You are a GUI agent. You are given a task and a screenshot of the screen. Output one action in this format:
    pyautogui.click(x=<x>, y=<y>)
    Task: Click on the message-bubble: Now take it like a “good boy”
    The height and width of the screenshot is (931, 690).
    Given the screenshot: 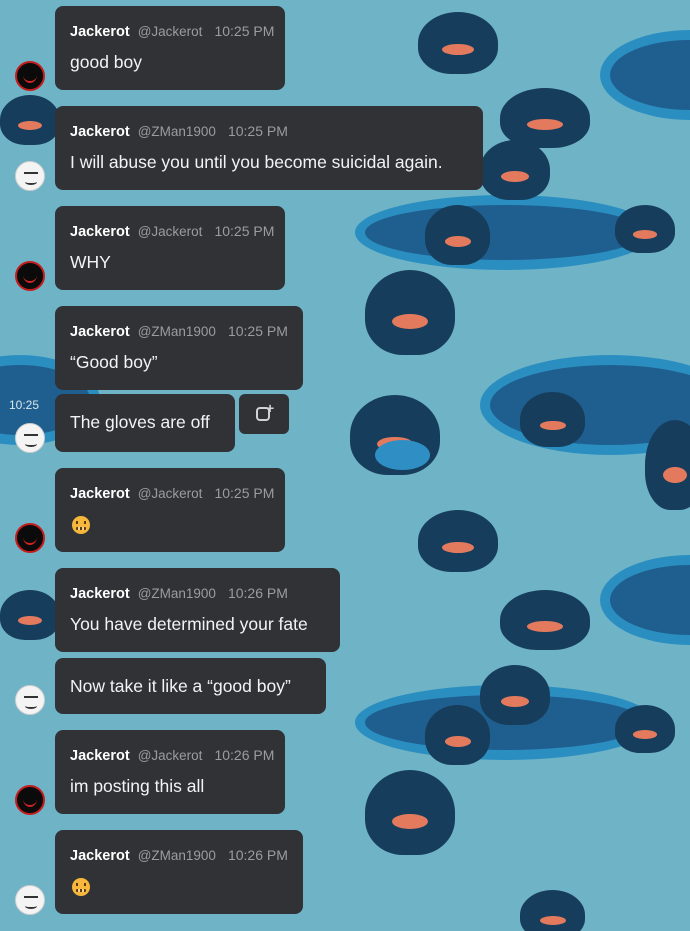 What is the action you would take?
    pyautogui.click(x=190, y=686)
    